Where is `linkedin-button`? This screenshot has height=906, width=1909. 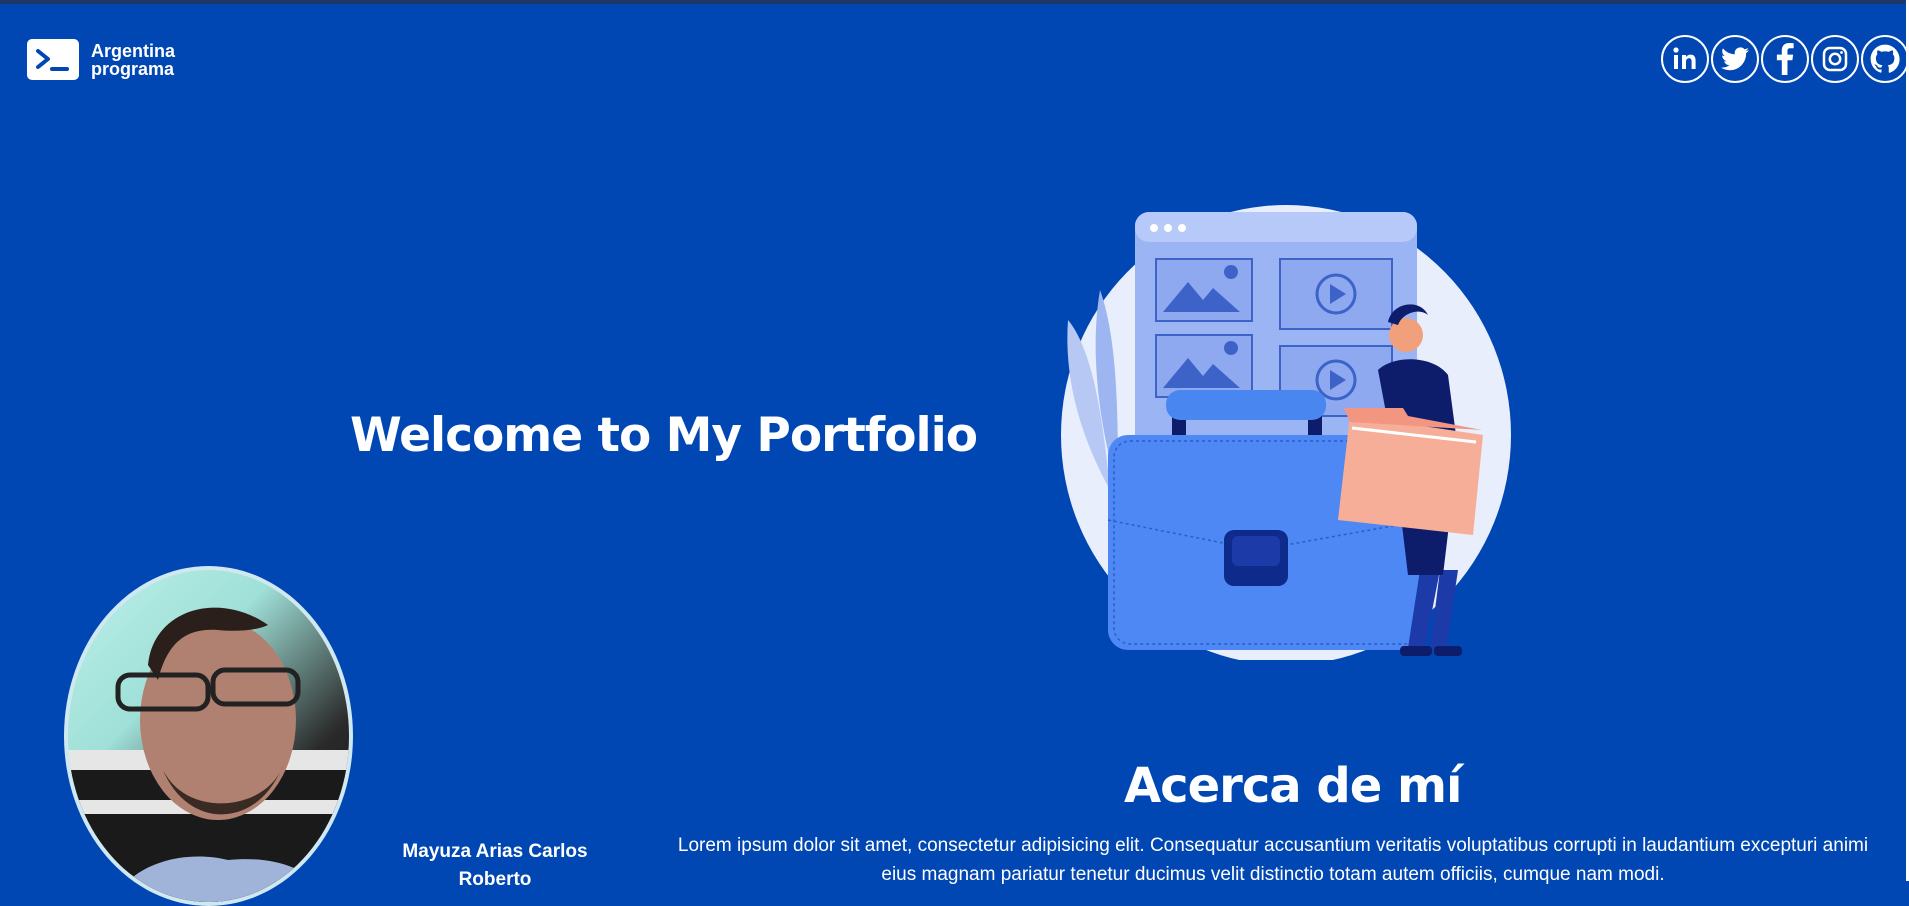
linkedin-button is located at coordinates (1685, 59).